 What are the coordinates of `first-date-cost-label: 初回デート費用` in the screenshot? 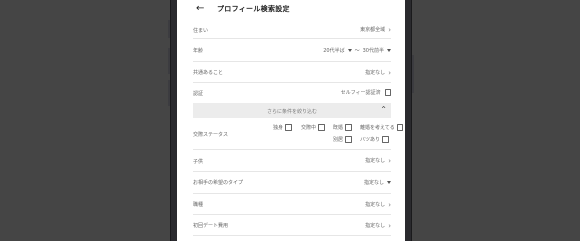 It's located at (211, 226).